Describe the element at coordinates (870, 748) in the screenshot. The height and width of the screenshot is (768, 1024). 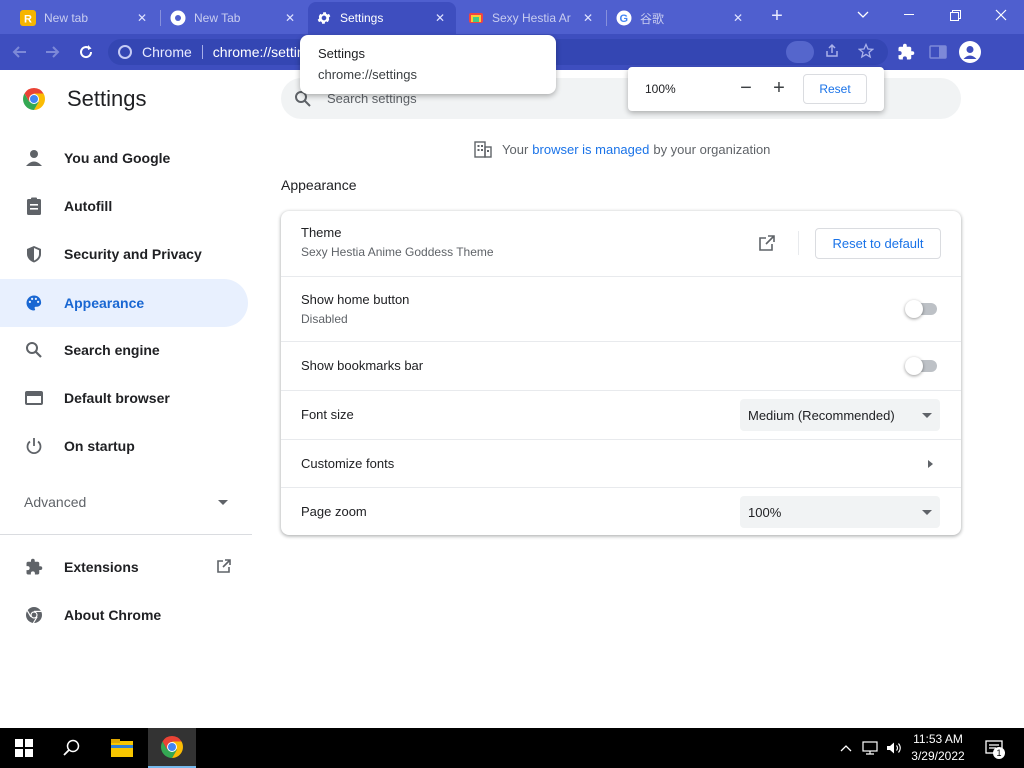
I see `network-icon` at that location.